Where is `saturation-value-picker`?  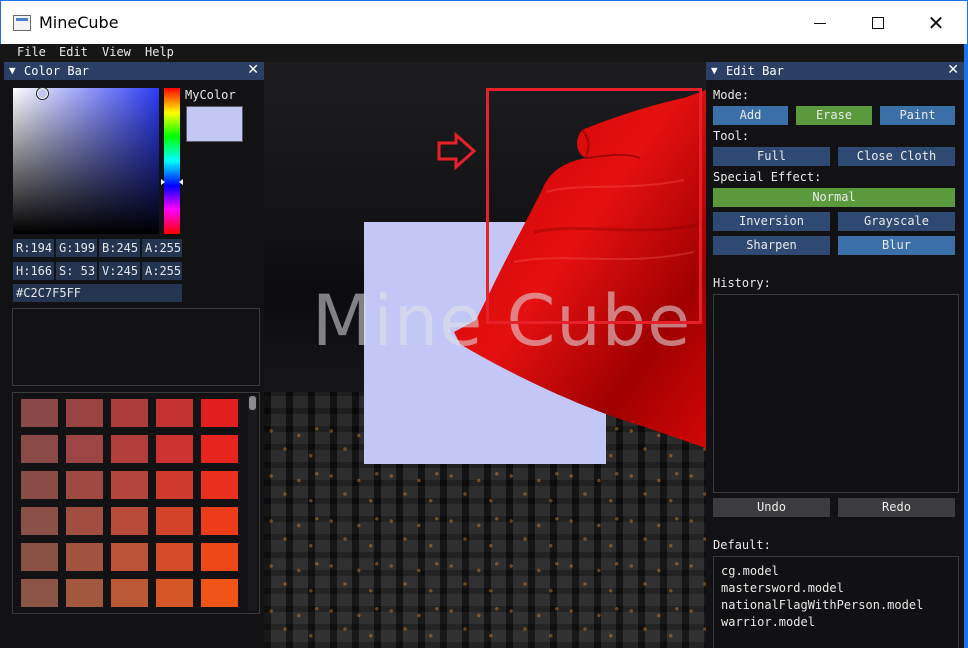 saturation-value-picker is located at coordinates (86, 161).